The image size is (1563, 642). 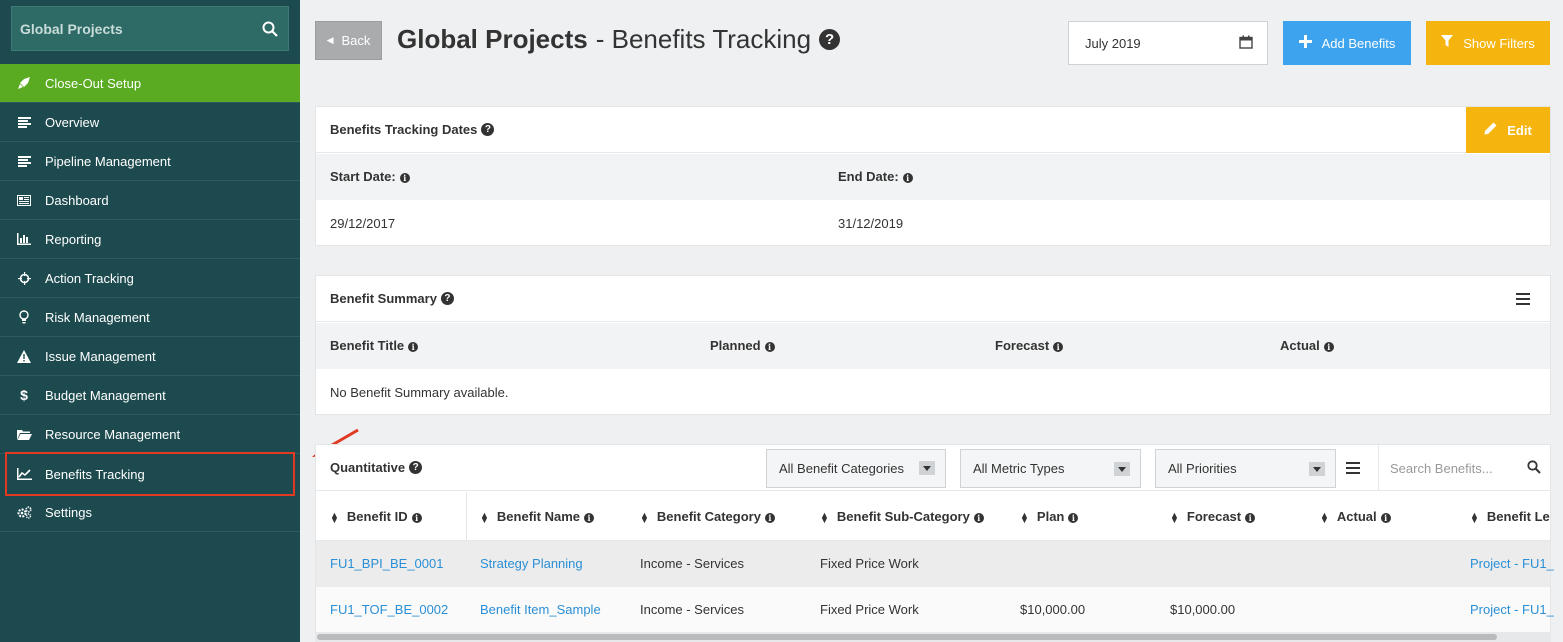 What do you see at coordinates (363, 223) in the screenshot?
I see `start-date-value: 29/12/2017` at bounding box center [363, 223].